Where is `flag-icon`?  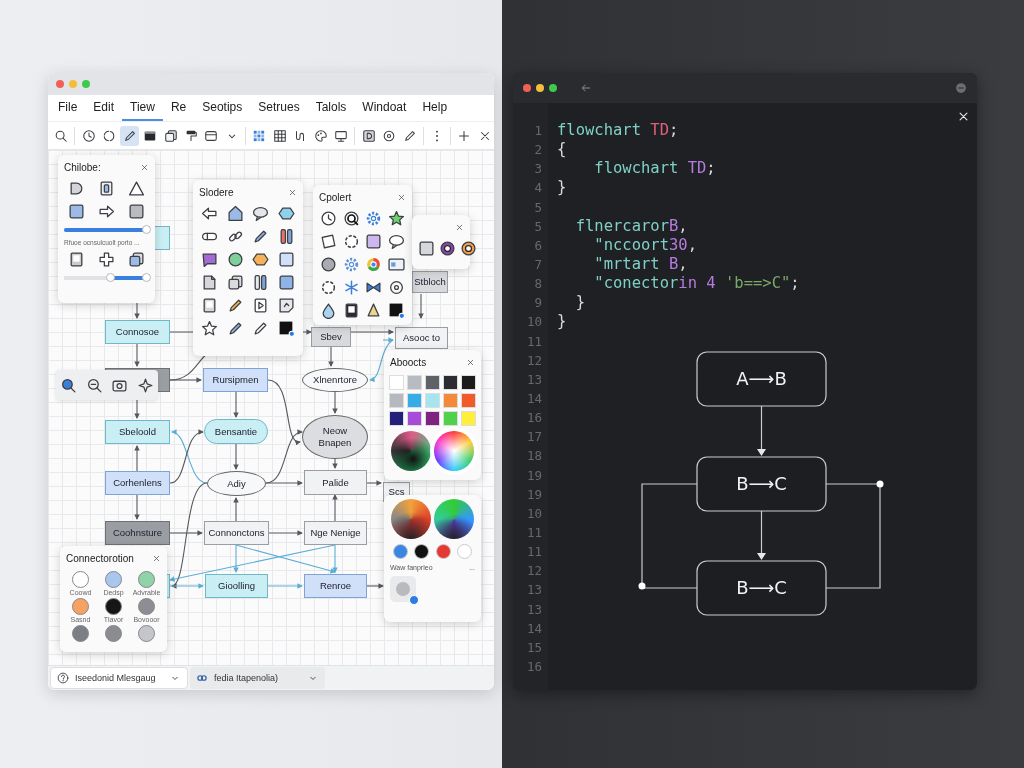 flag-icon is located at coordinates (210, 259).